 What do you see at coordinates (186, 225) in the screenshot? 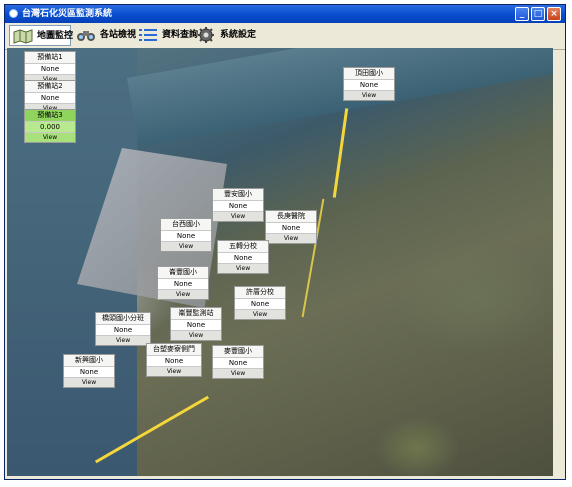
I see `station-name: 台西國小` at bounding box center [186, 225].